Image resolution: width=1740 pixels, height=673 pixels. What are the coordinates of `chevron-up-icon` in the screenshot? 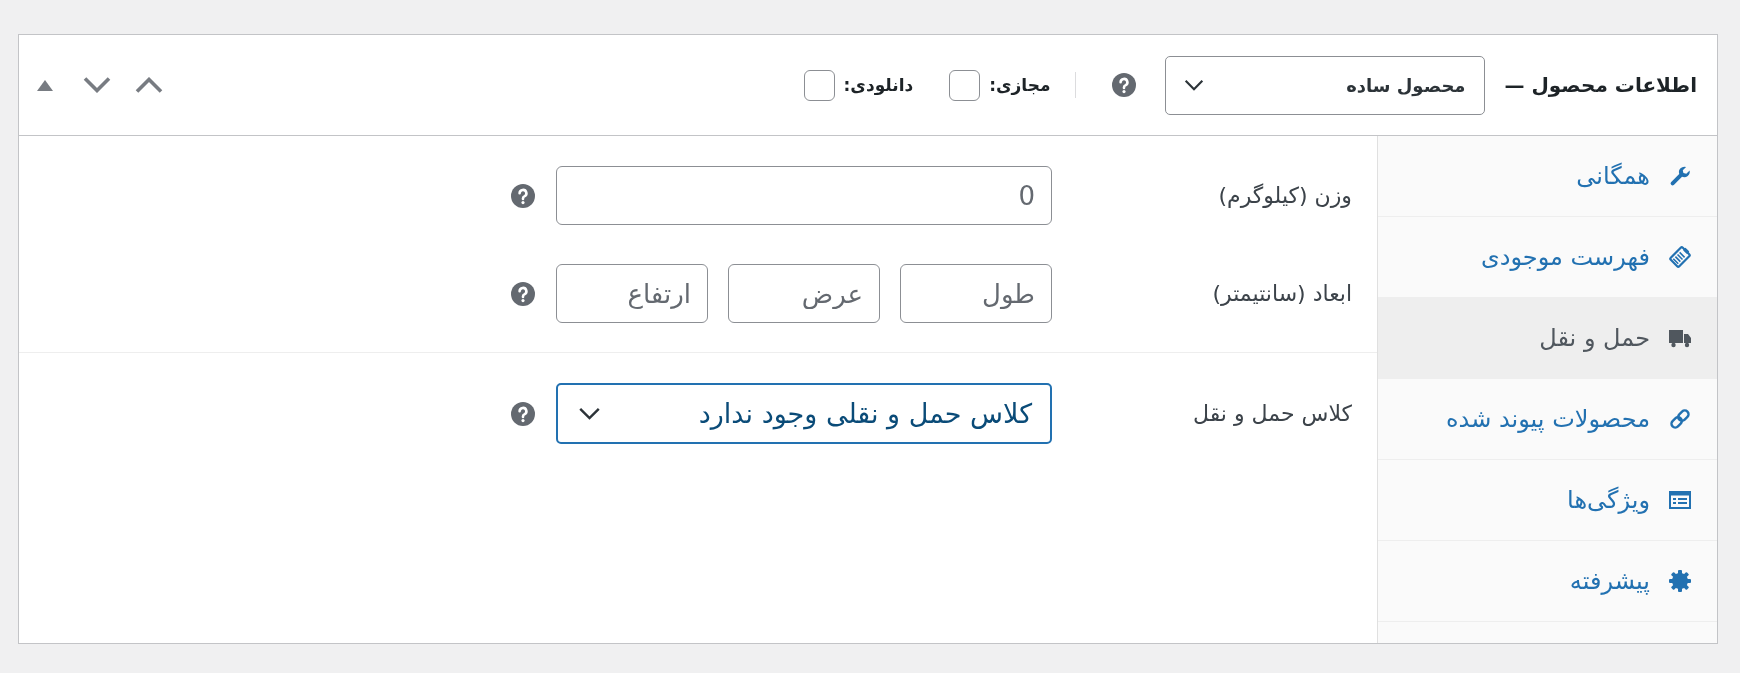 It's located at (149, 85).